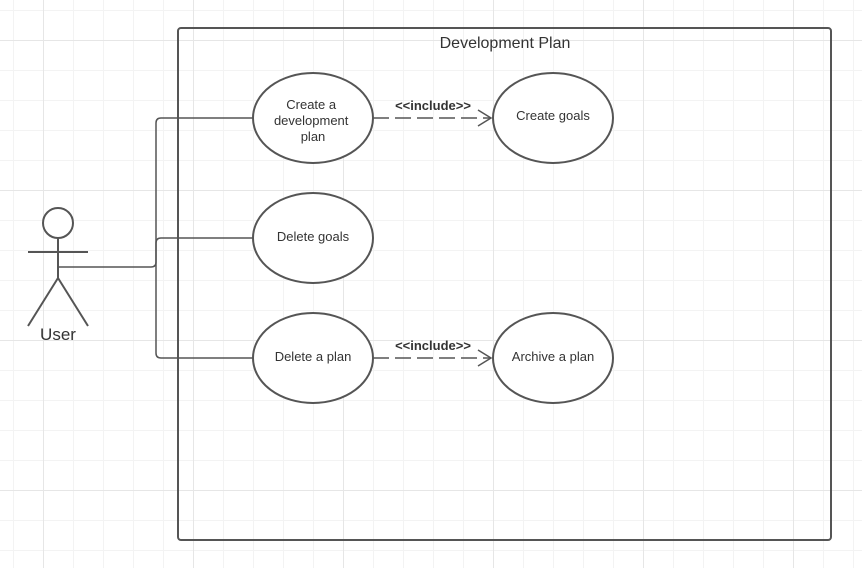  I want to click on include-label-1: <<include>>, so click(433, 105).